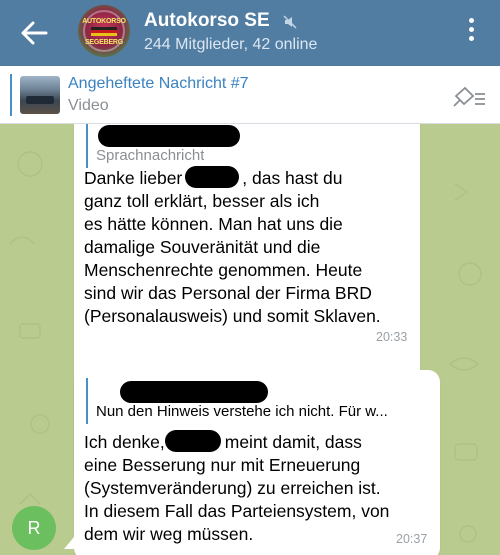 The width and height of the screenshot is (500, 555). Describe the element at coordinates (223, 270) in the screenshot. I see `message-line: Menschenrechte genommen. Heute` at that location.